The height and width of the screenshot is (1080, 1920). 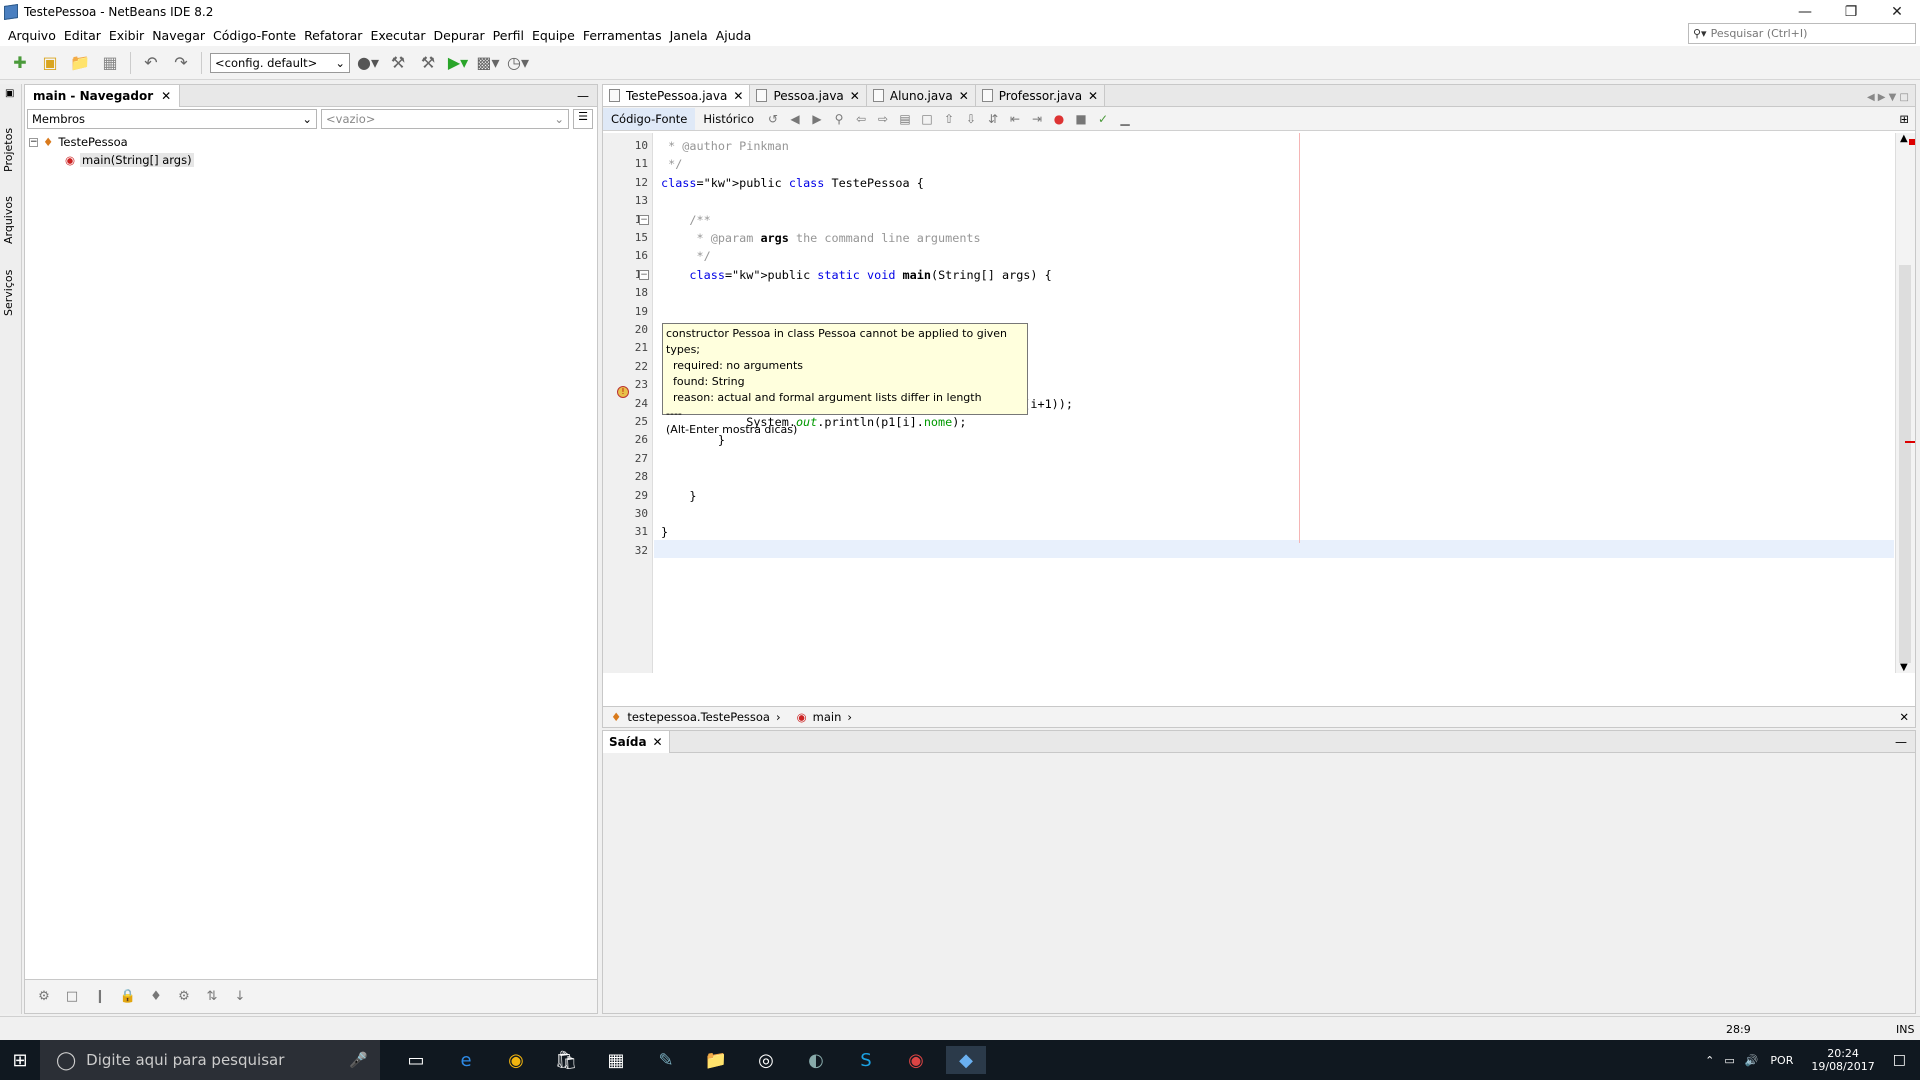 I want to click on shift-right-icon: ⇥, so click(x=1037, y=119).